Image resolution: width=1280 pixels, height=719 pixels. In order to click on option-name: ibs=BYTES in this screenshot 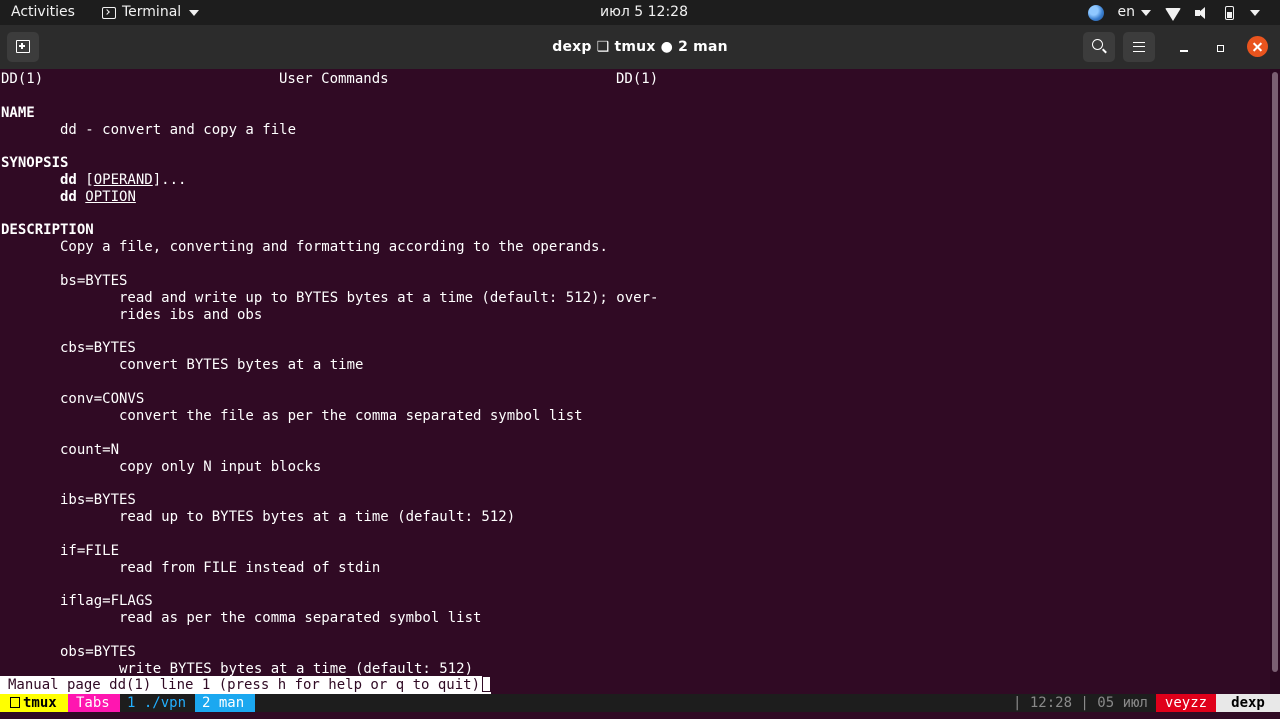, I will do `click(98, 500)`.